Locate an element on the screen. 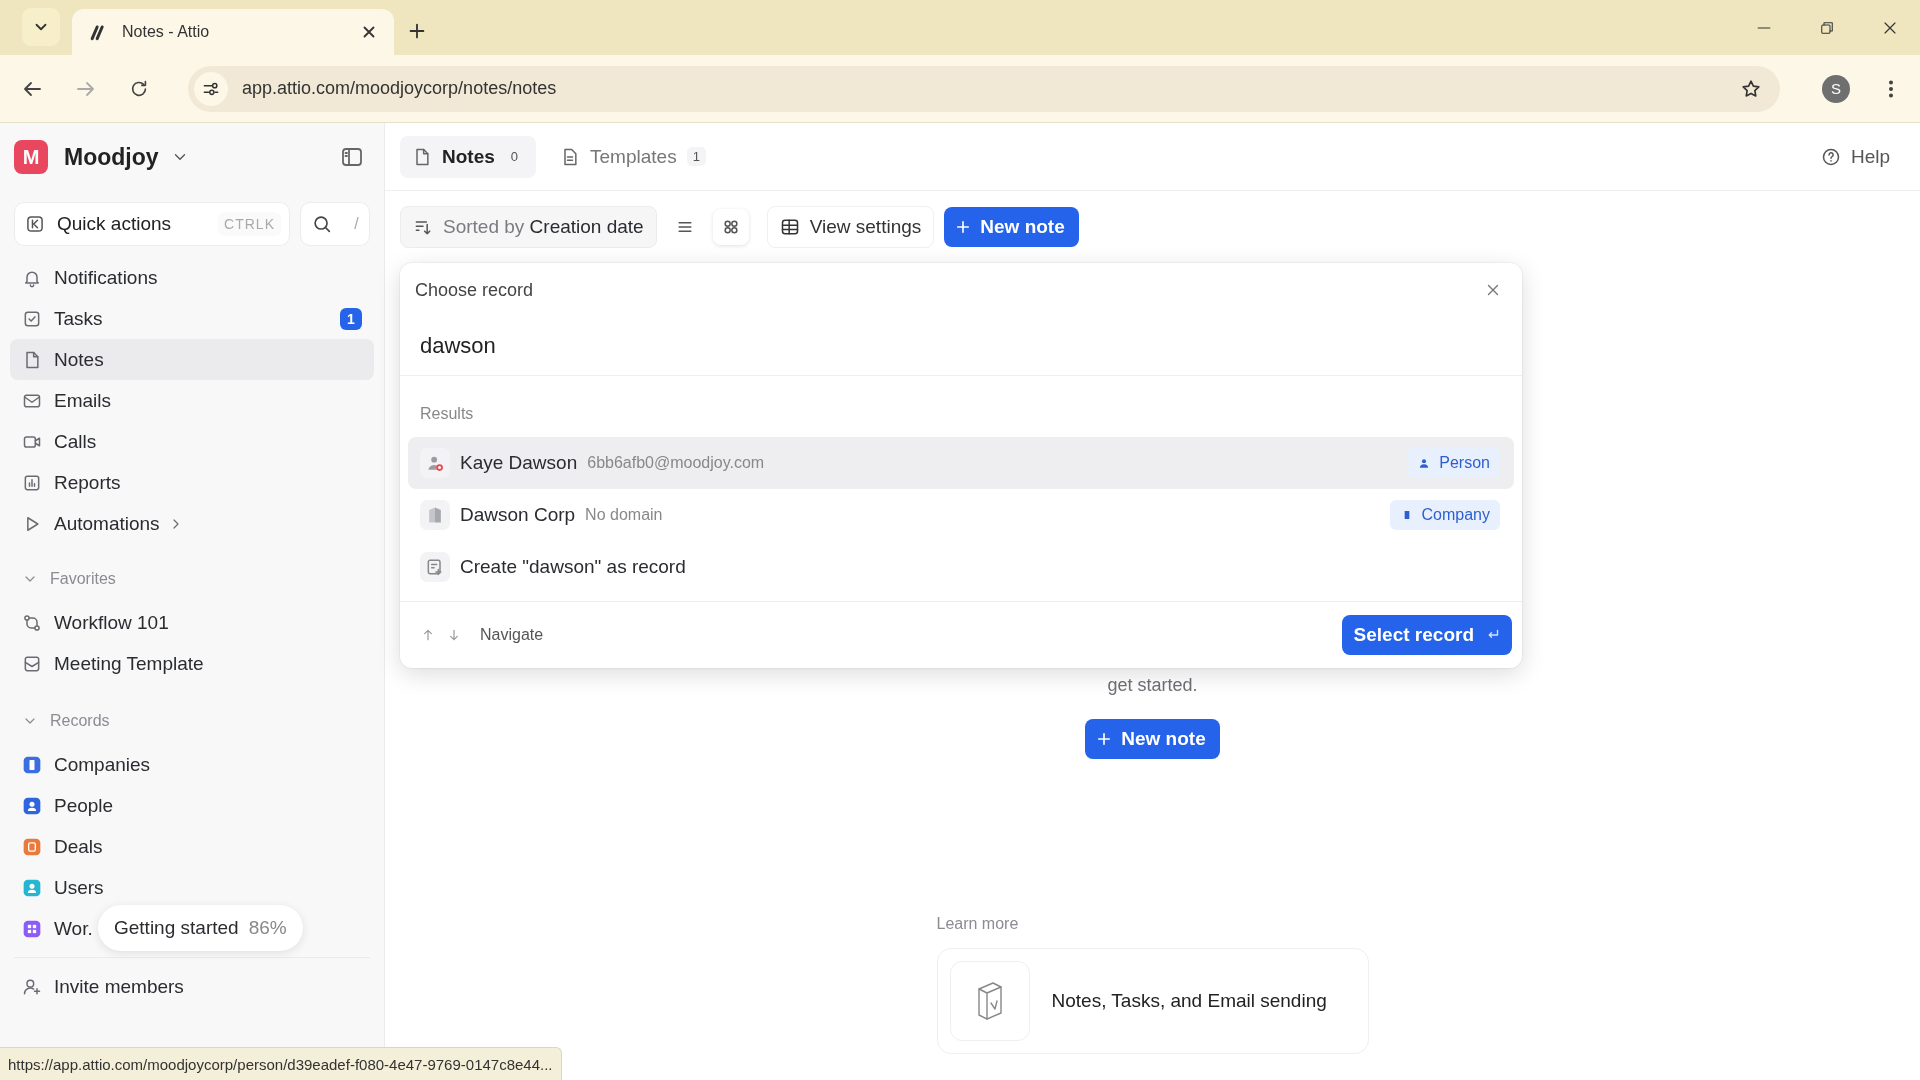  address-bar: app.attio.com/moodjoycorp/notes/notes is located at coordinates (984, 88).